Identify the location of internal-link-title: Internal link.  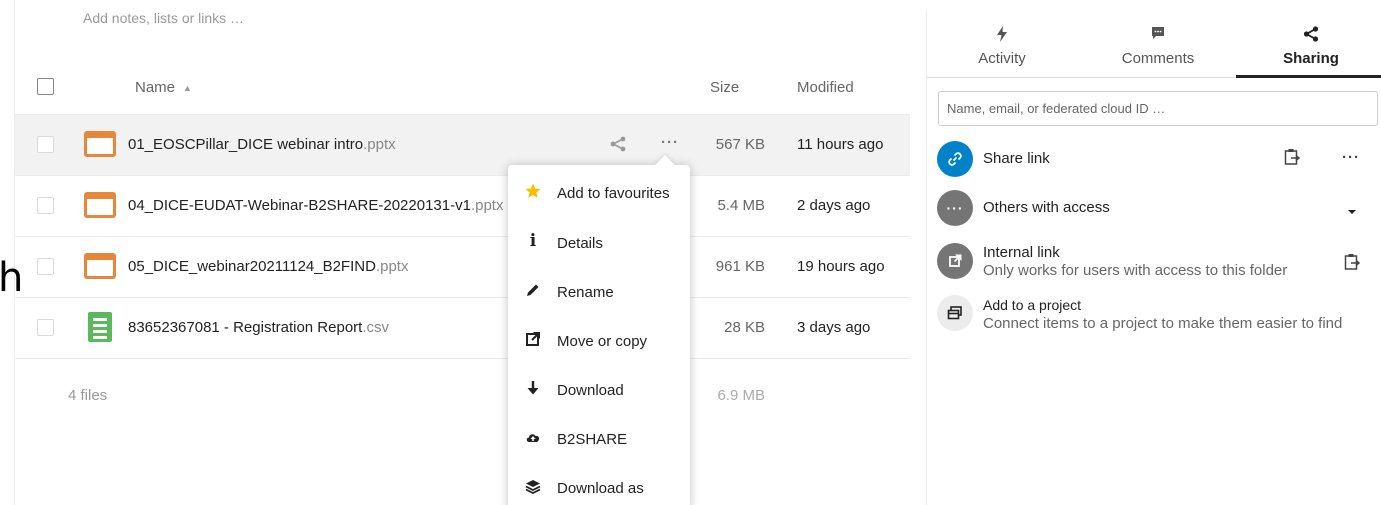
(1021, 252).